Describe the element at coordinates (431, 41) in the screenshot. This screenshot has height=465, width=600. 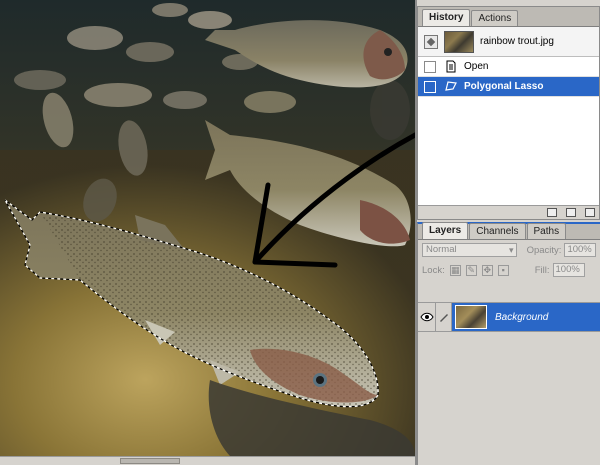
I see `history-brush-icon` at that location.